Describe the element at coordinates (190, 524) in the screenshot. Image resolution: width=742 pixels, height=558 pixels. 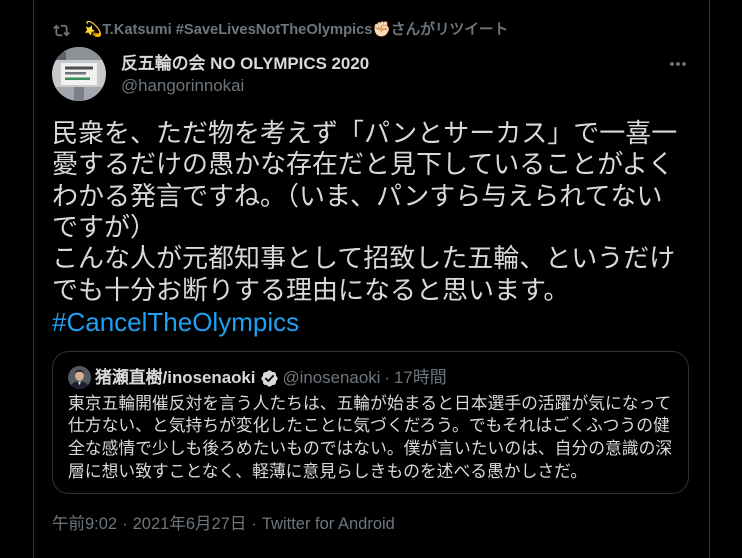
I see `tweet-date-link: 2021年6月27日` at that location.